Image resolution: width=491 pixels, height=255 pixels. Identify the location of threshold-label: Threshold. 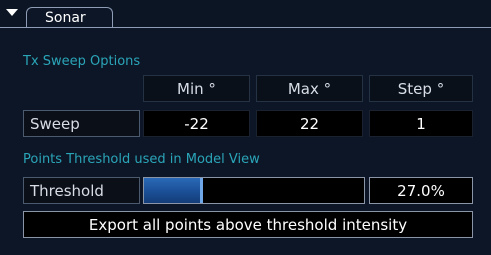
(81, 190).